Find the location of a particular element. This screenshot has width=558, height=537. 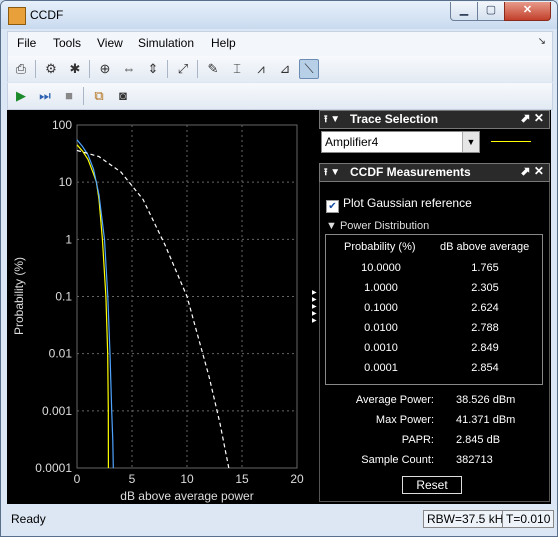

y-tick-label: 1 is located at coordinates (68, 239).